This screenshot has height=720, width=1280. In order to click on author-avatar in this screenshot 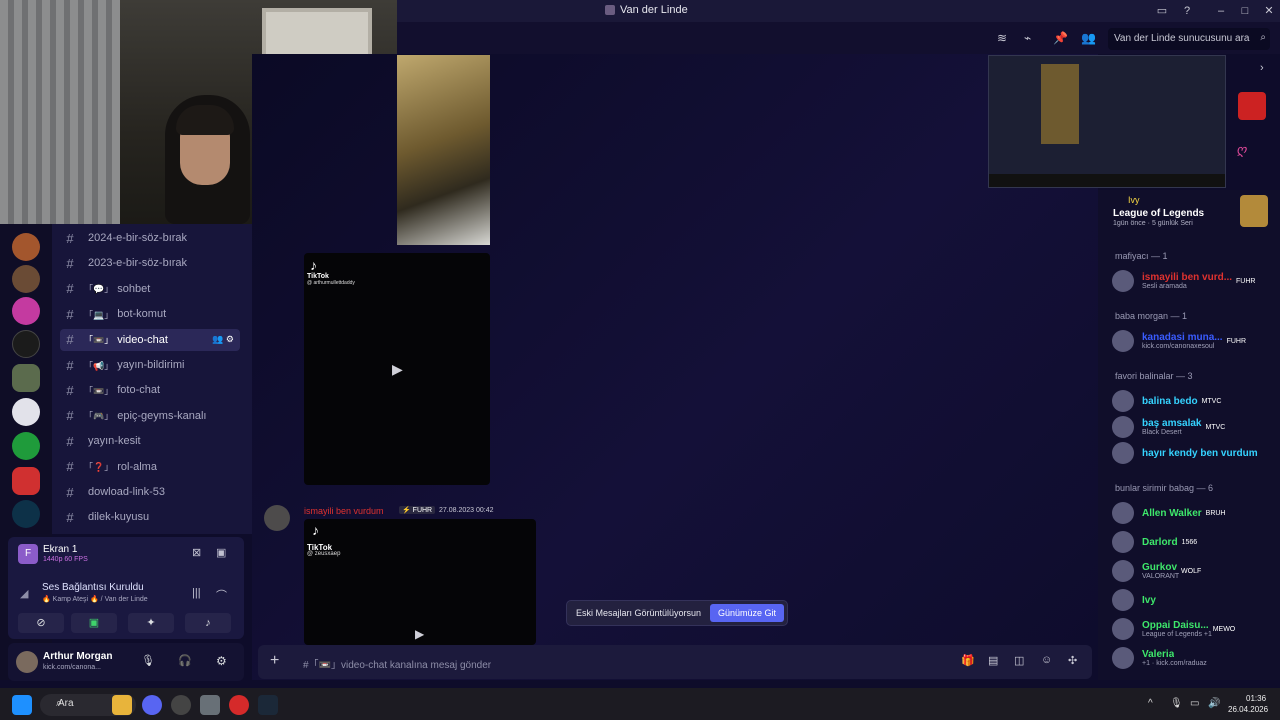, I will do `click(277, 518)`.